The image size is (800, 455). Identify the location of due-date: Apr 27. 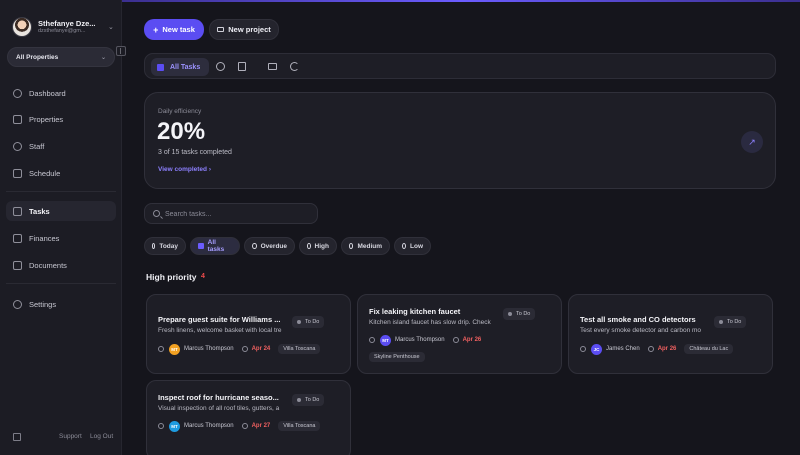
(261, 426).